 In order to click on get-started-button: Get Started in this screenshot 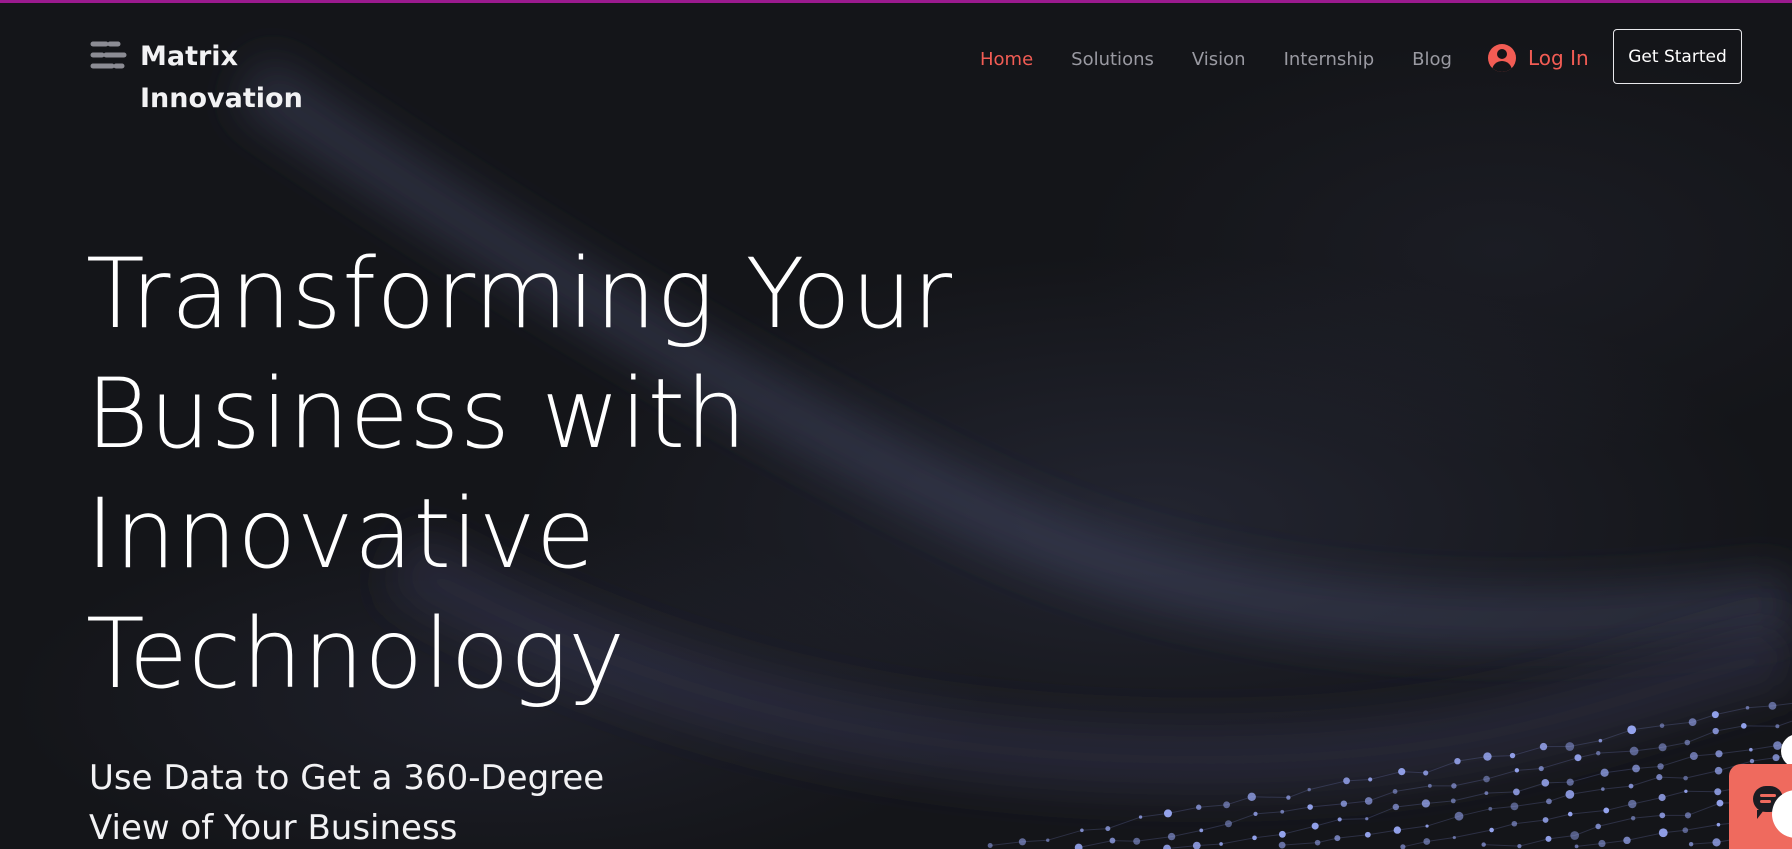, I will do `click(1677, 56)`.